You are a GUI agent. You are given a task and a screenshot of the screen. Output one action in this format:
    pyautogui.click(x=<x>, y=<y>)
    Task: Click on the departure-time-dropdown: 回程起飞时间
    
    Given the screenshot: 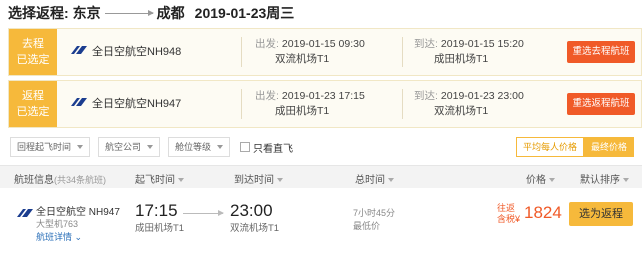 What is the action you would take?
    pyautogui.click(x=50, y=147)
    